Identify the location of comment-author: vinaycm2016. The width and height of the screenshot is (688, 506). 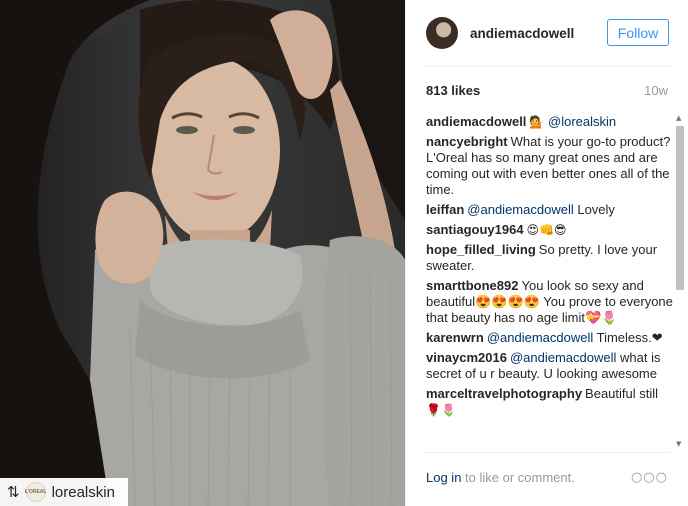
(466, 357).